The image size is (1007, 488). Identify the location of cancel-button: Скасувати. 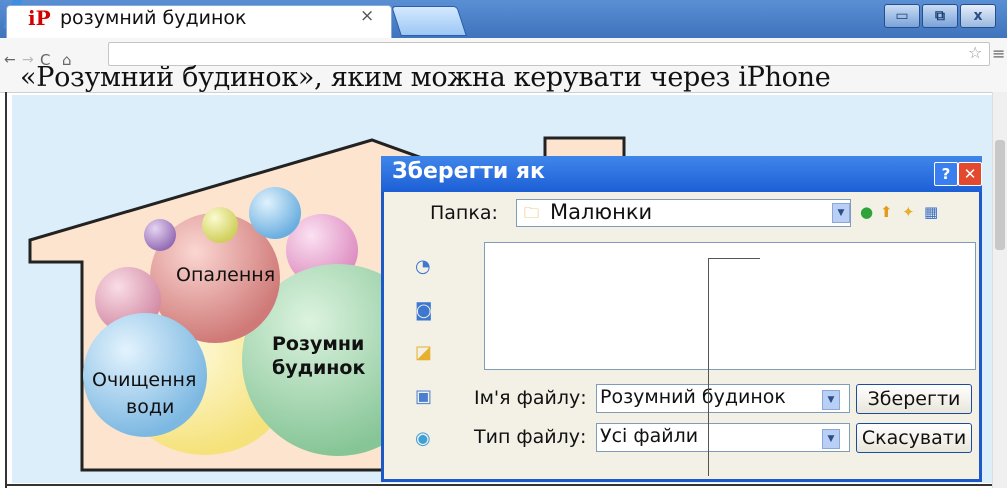
(914, 438).